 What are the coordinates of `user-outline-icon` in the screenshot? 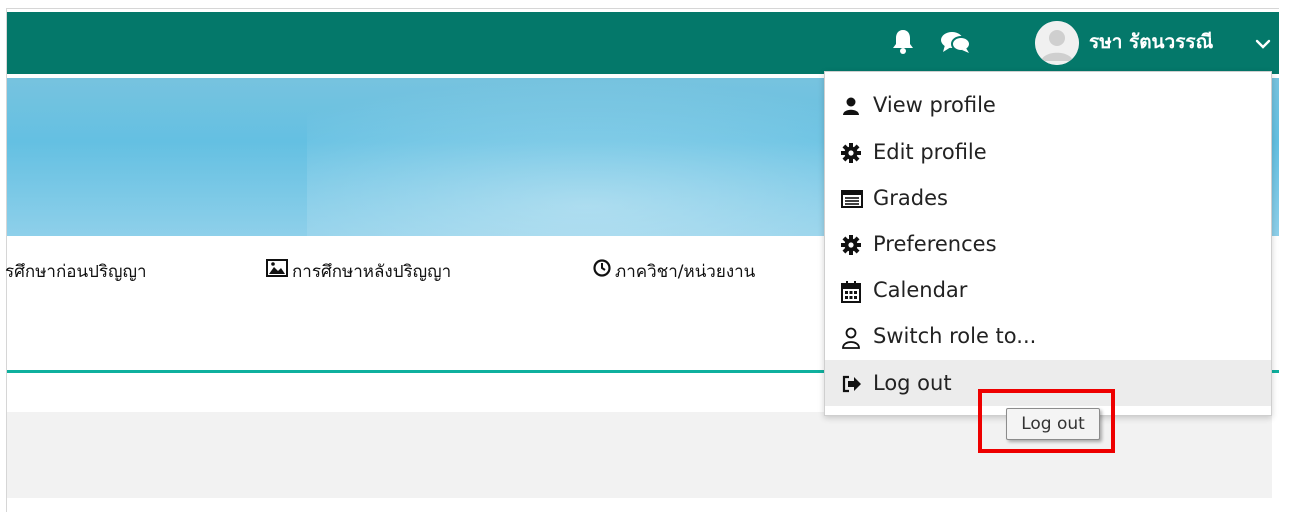 It's located at (851, 338).